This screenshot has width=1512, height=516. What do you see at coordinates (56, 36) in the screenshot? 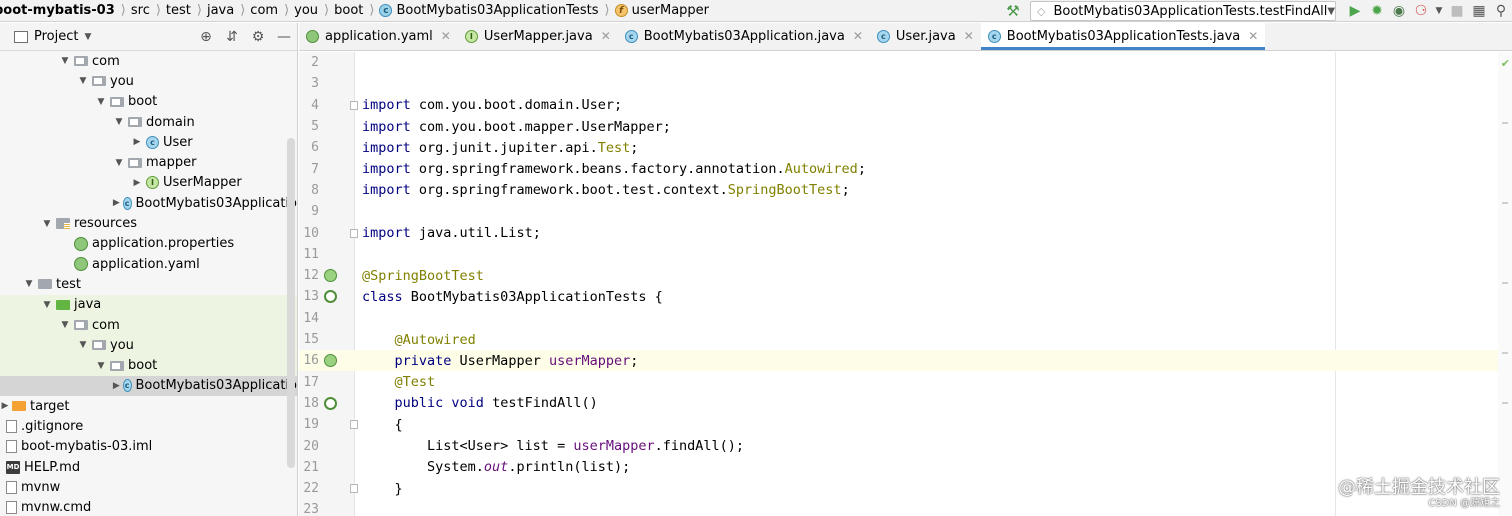
I see `project-panel-title: Project` at bounding box center [56, 36].